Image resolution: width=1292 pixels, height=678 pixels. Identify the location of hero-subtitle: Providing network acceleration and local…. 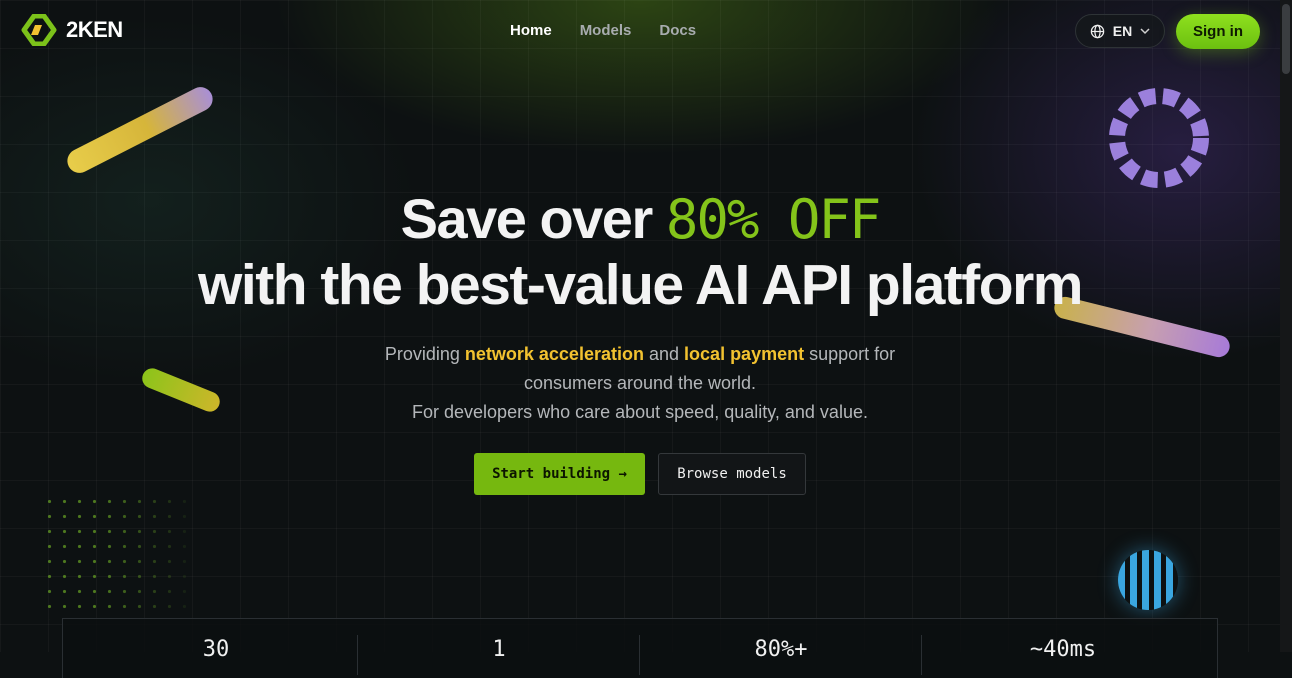
(640, 383).